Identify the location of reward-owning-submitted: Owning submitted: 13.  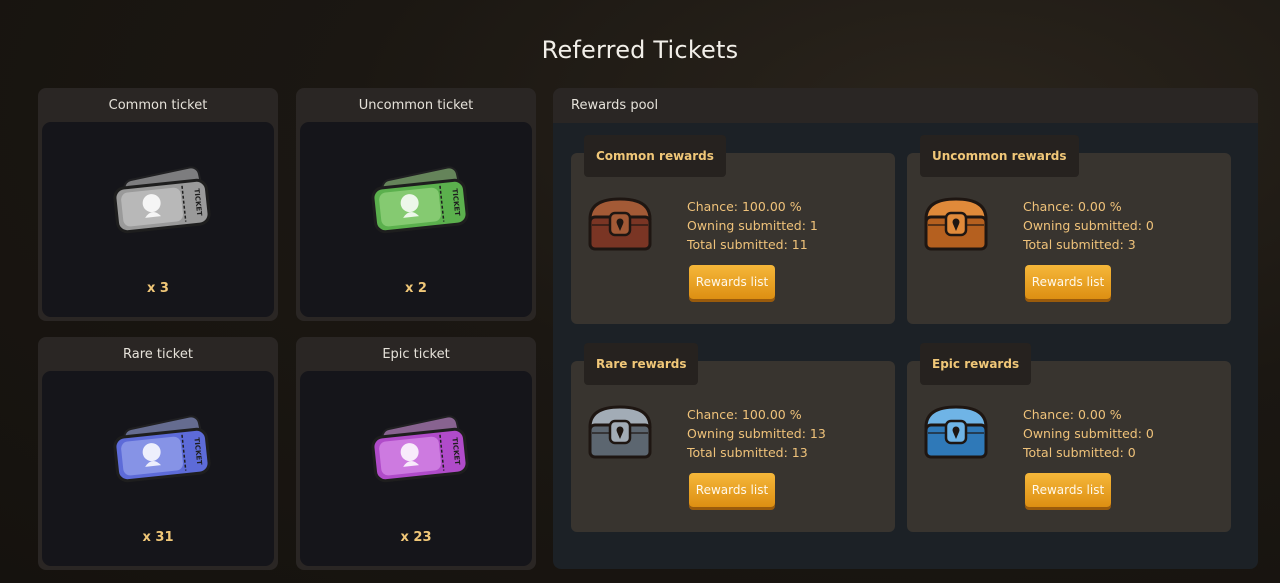
(756, 433).